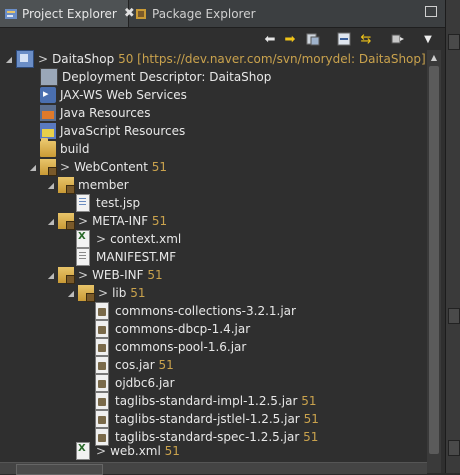  I want to click on tree-item-jar: commons-collections-3.2.1.jar, so click(193, 311).